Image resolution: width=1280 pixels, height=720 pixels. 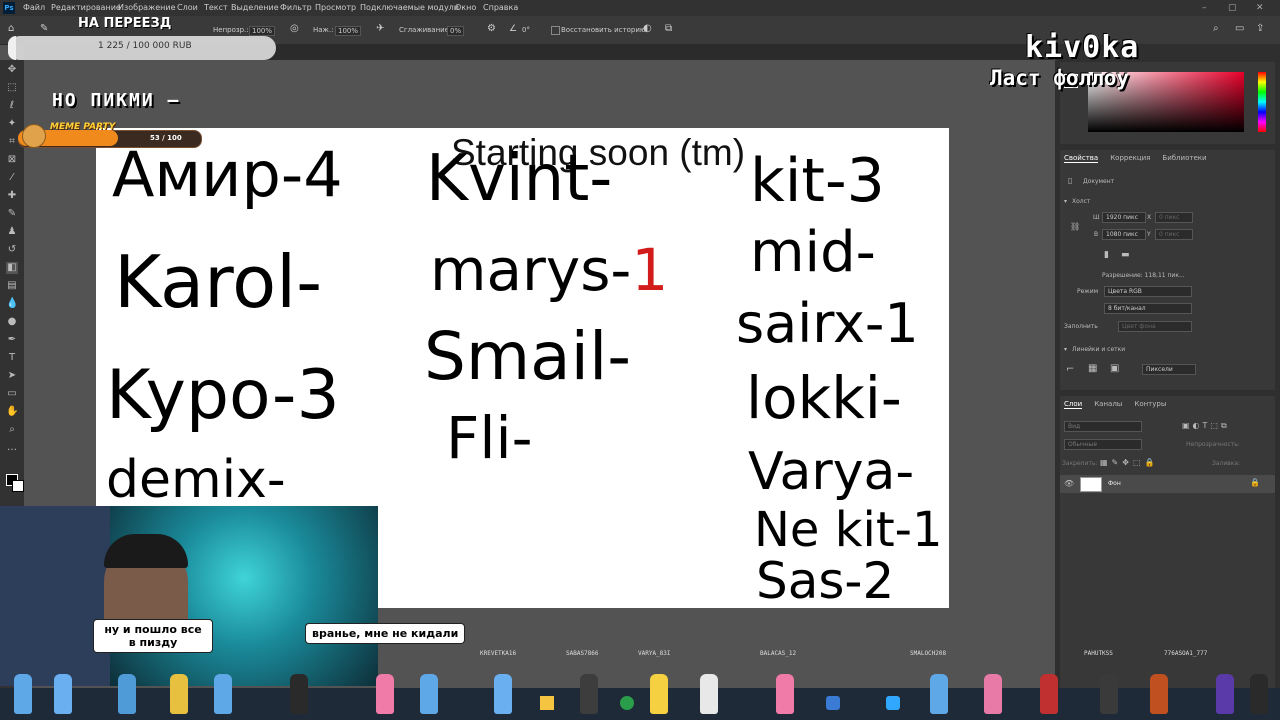 I want to click on handwritten-entry: Kvint-, so click(x=519, y=179).